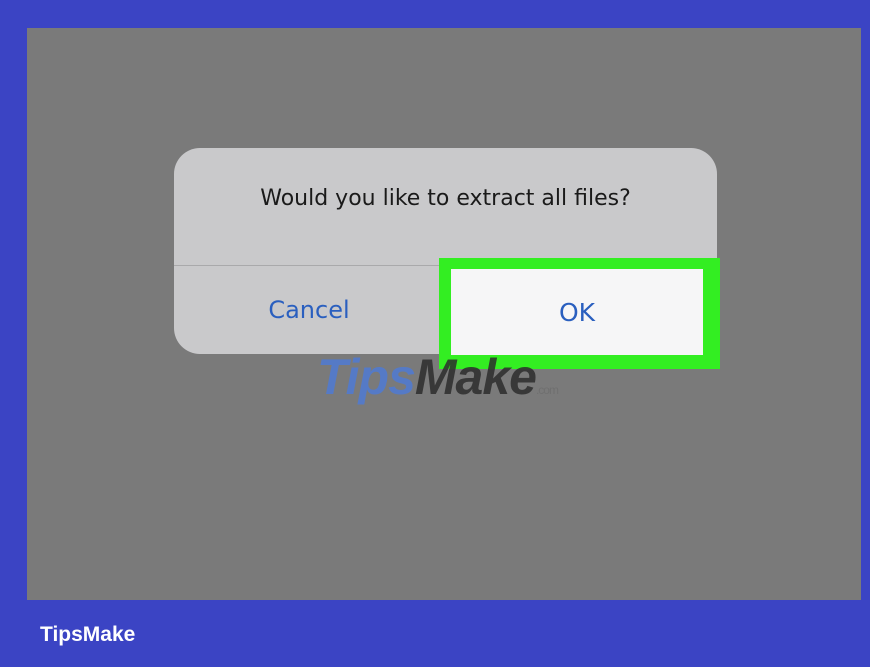 The height and width of the screenshot is (667, 870). Describe the element at coordinates (88, 634) in the screenshot. I see `footer-brand: TipsMake` at that location.